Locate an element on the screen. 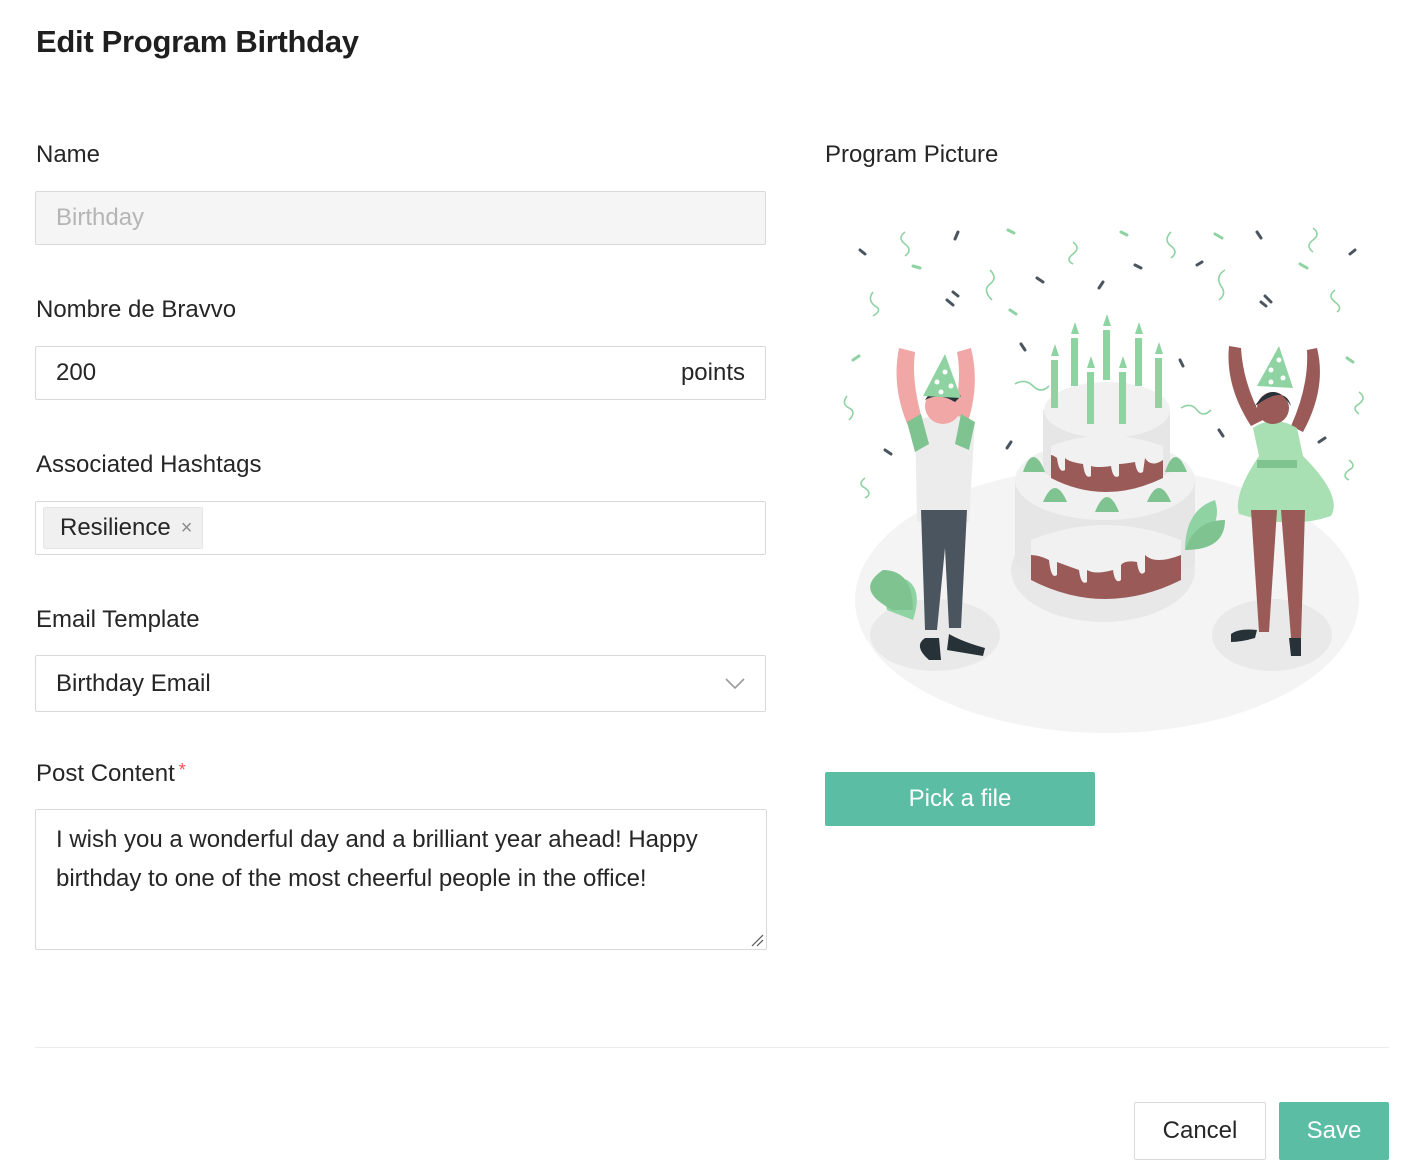 Image resolution: width=1426 pixels, height=1170 pixels. hashtags-label: Associated Hashtags is located at coordinates (149, 464).